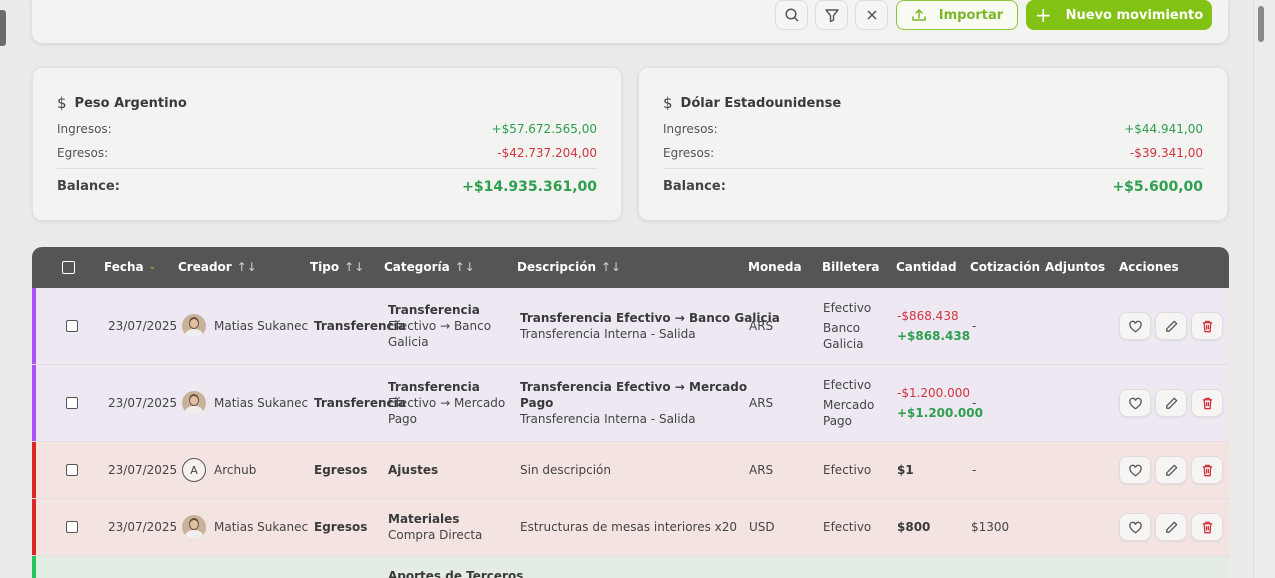 The width and height of the screenshot is (1275, 578). What do you see at coordinates (84, 129) in the screenshot?
I see `ingresos-label: Ingresos:` at bounding box center [84, 129].